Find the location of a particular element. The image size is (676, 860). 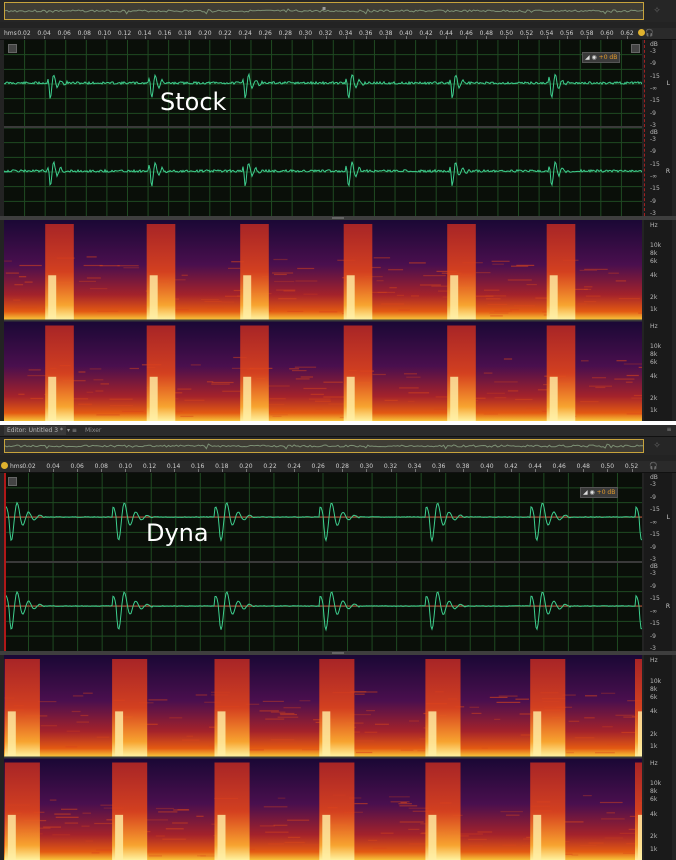

frequency-tick-label: 6k is located at coordinates (654, 362).